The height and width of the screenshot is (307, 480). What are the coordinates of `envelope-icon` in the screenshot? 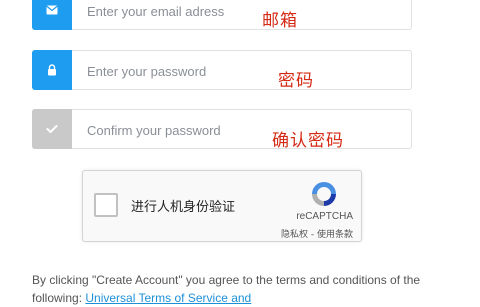 It's located at (52, 10).